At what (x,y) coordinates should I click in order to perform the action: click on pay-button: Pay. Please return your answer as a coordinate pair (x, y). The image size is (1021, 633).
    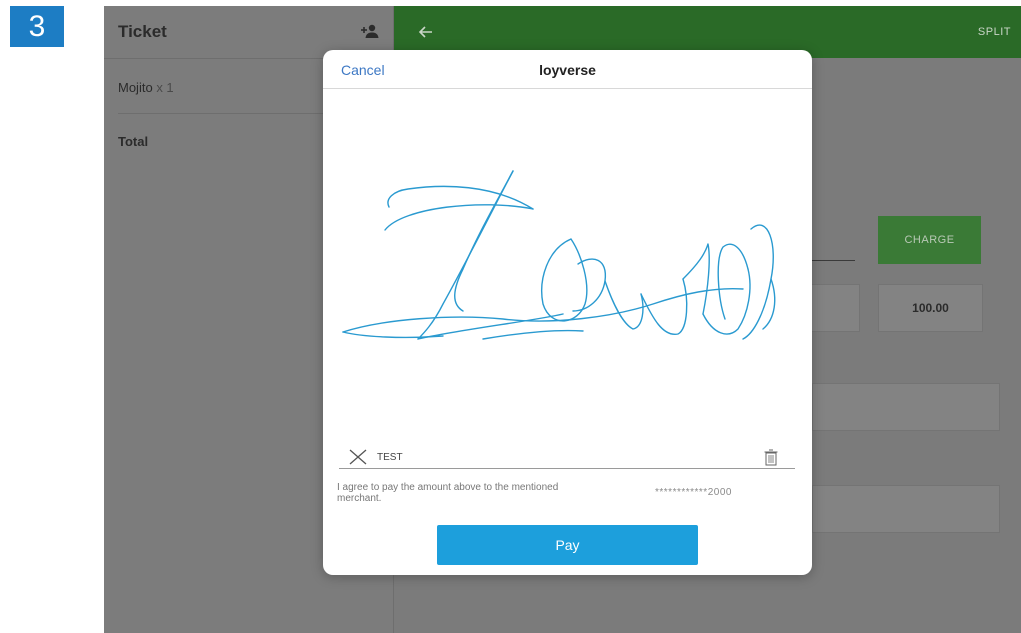
    Looking at the image, I should click on (567, 545).